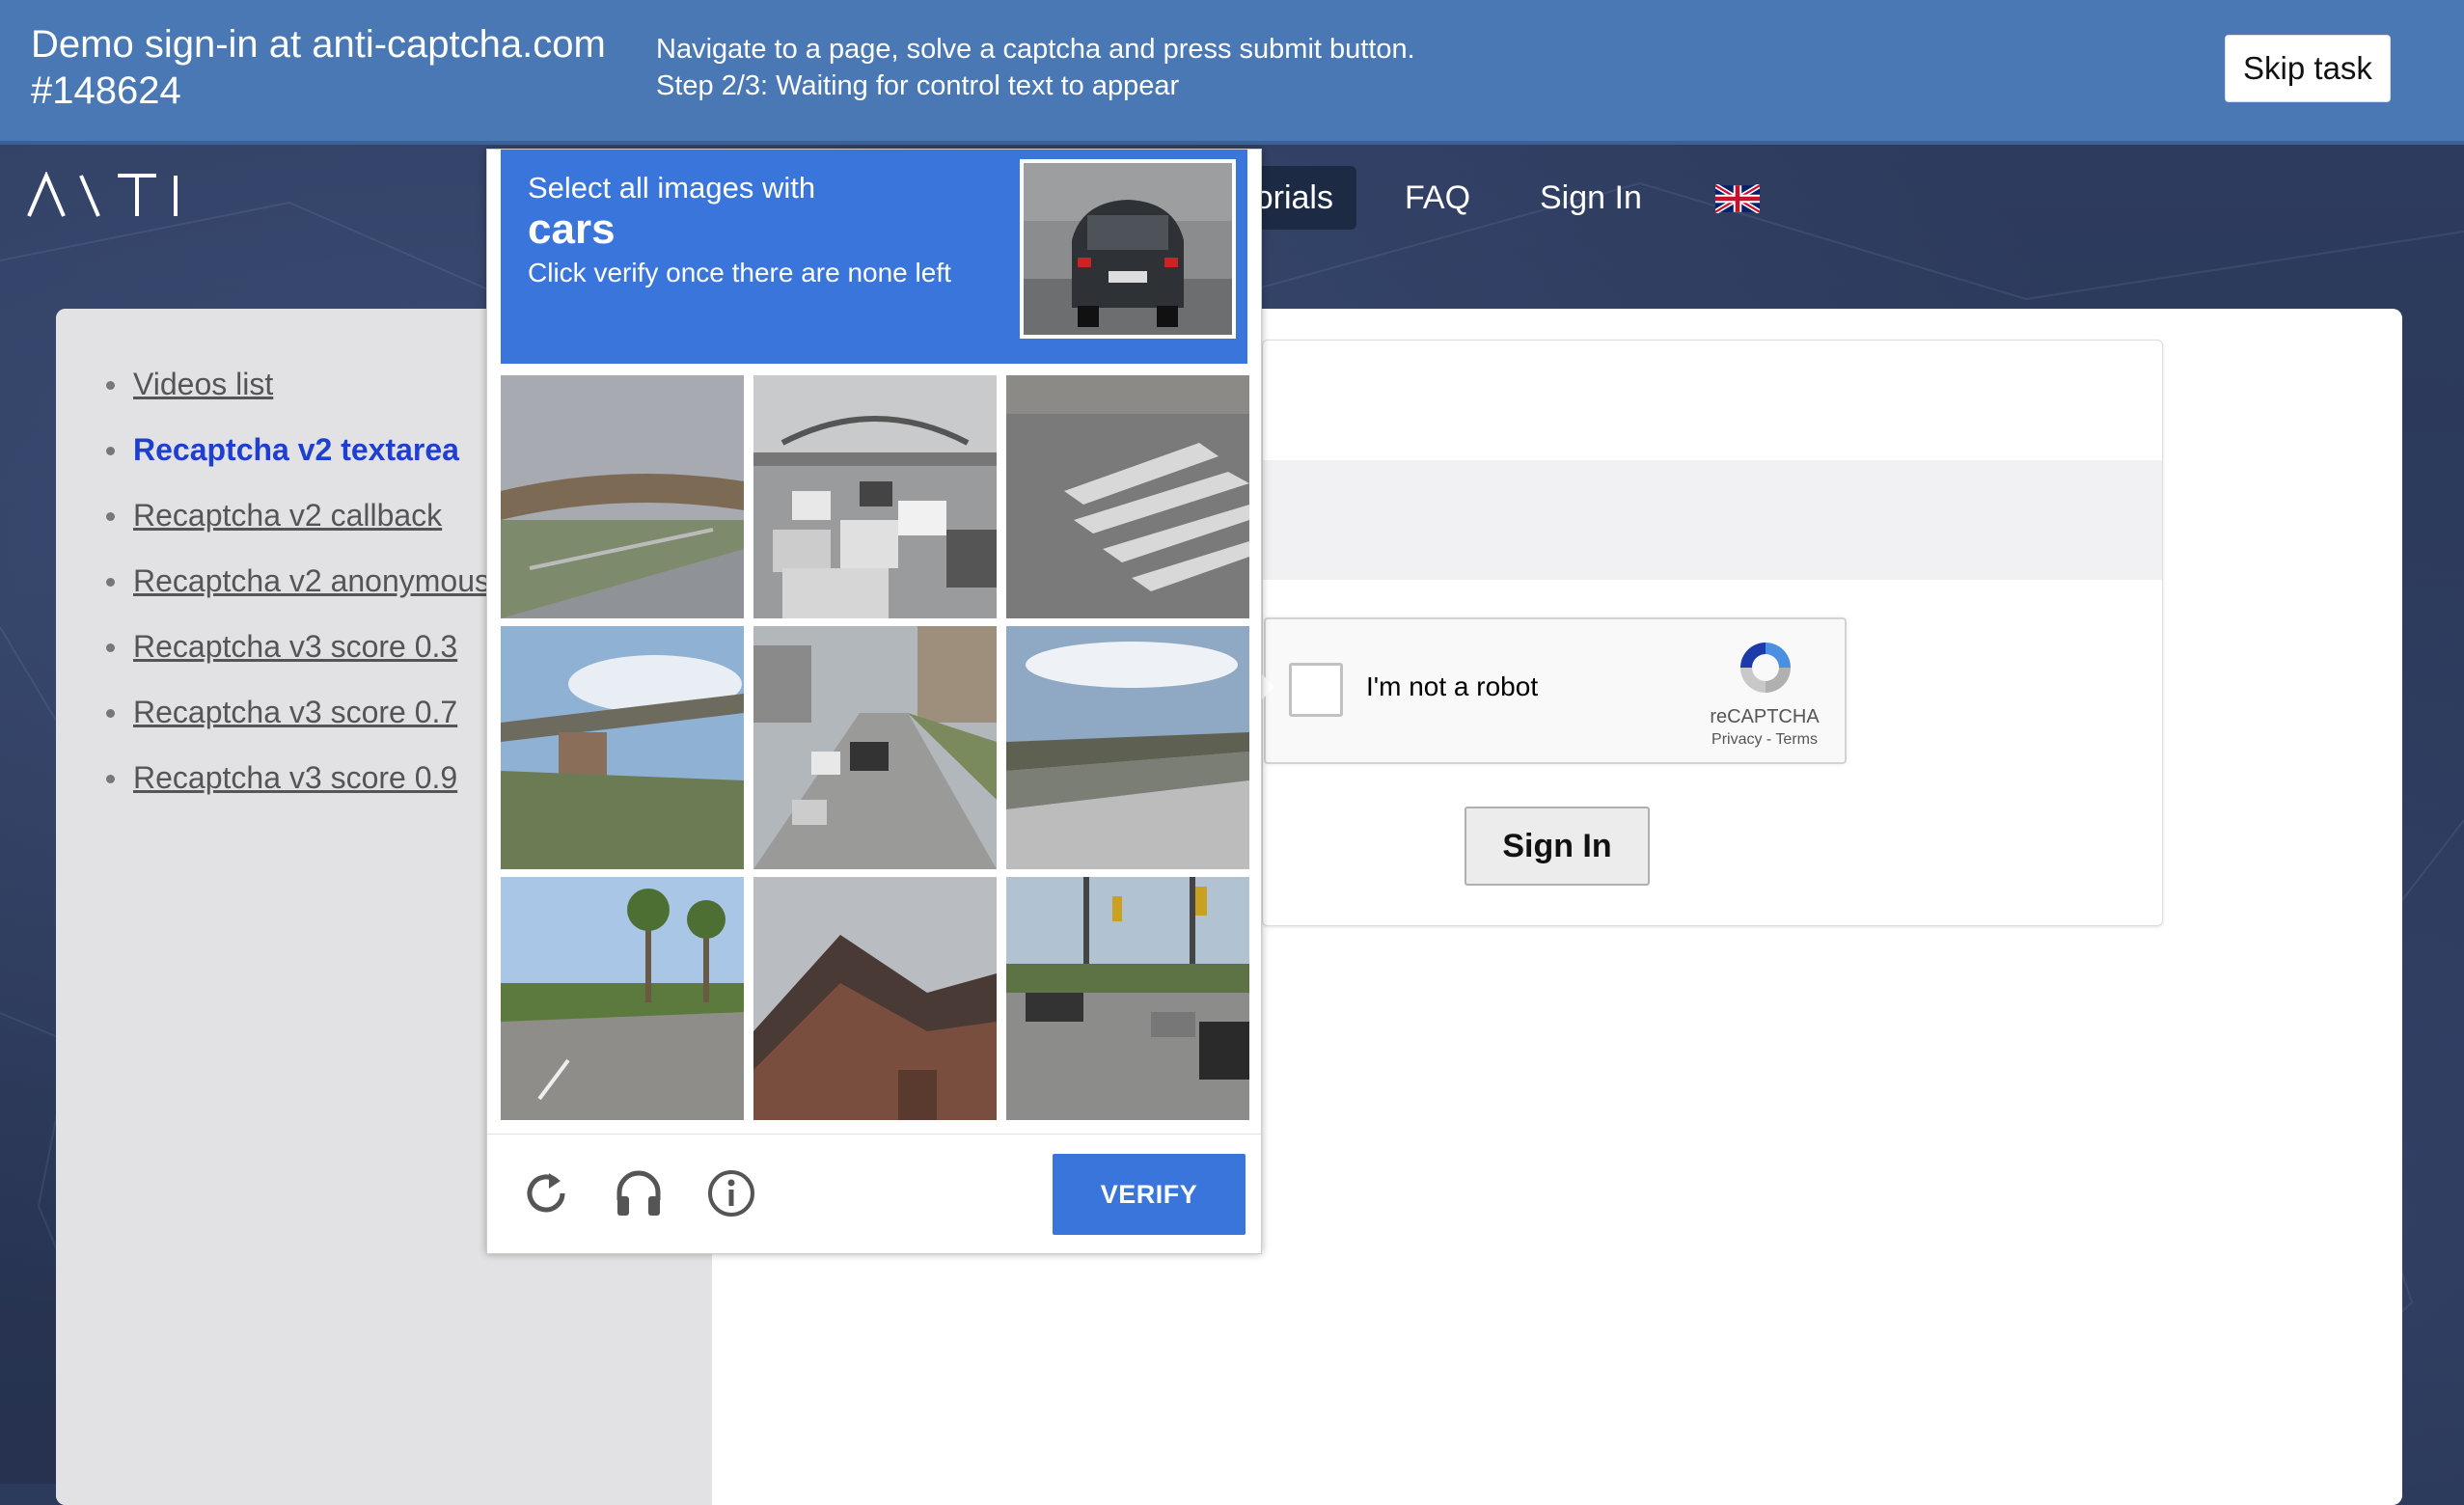 The height and width of the screenshot is (1505, 2464). I want to click on info-icon, so click(731, 1193).